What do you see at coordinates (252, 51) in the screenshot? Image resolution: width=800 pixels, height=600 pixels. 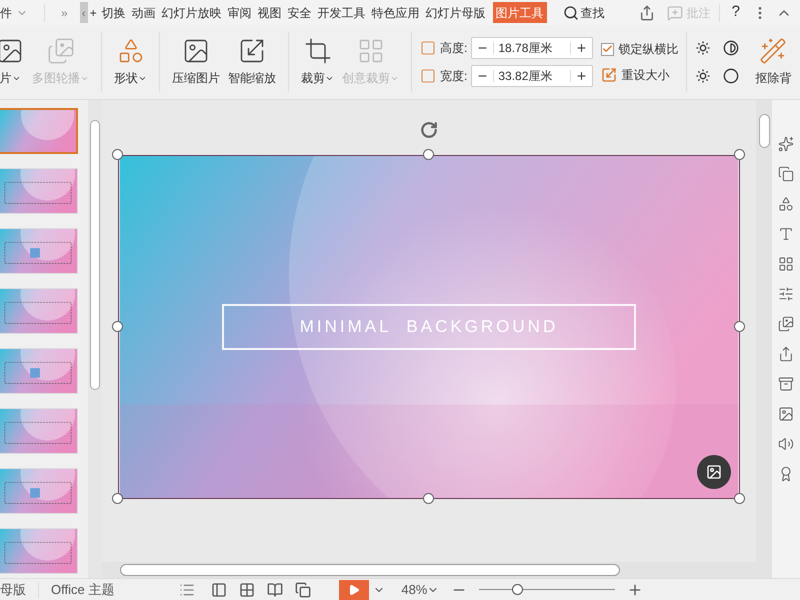 I see `picture-scale-icon` at bounding box center [252, 51].